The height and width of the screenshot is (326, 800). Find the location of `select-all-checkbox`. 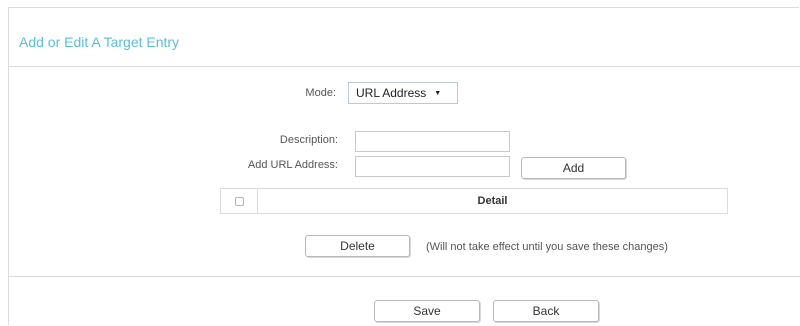

select-all-checkbox is located at coordinates (239, 201).